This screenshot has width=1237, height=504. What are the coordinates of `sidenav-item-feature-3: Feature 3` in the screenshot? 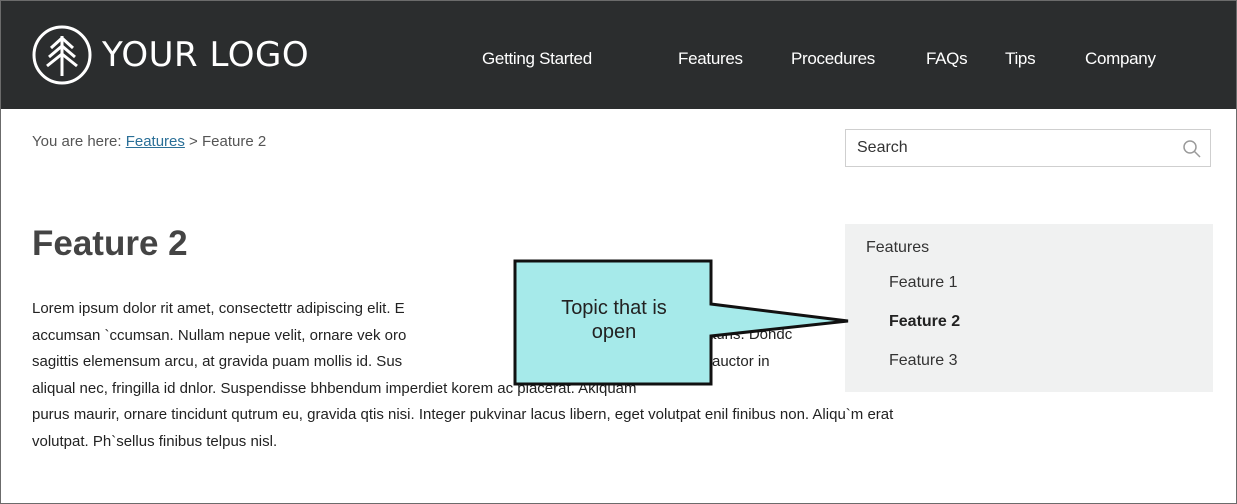 It's located at (923, 361).